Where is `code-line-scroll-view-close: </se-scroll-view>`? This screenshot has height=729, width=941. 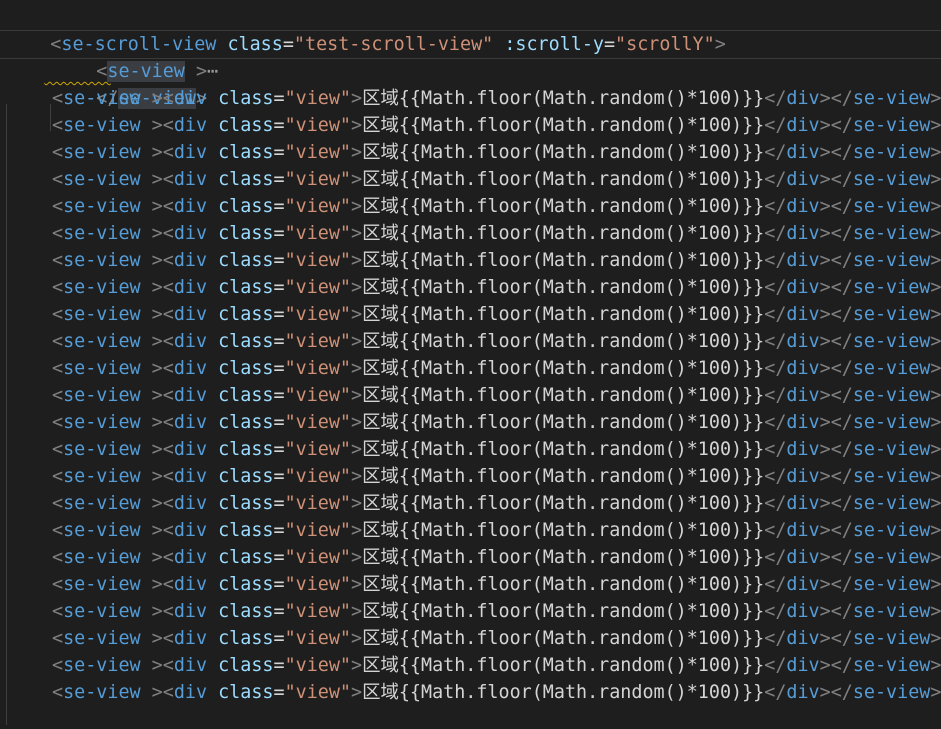 code-line-scroll-view-close: </se-scroll-view> is located at coordinates (122, 717).